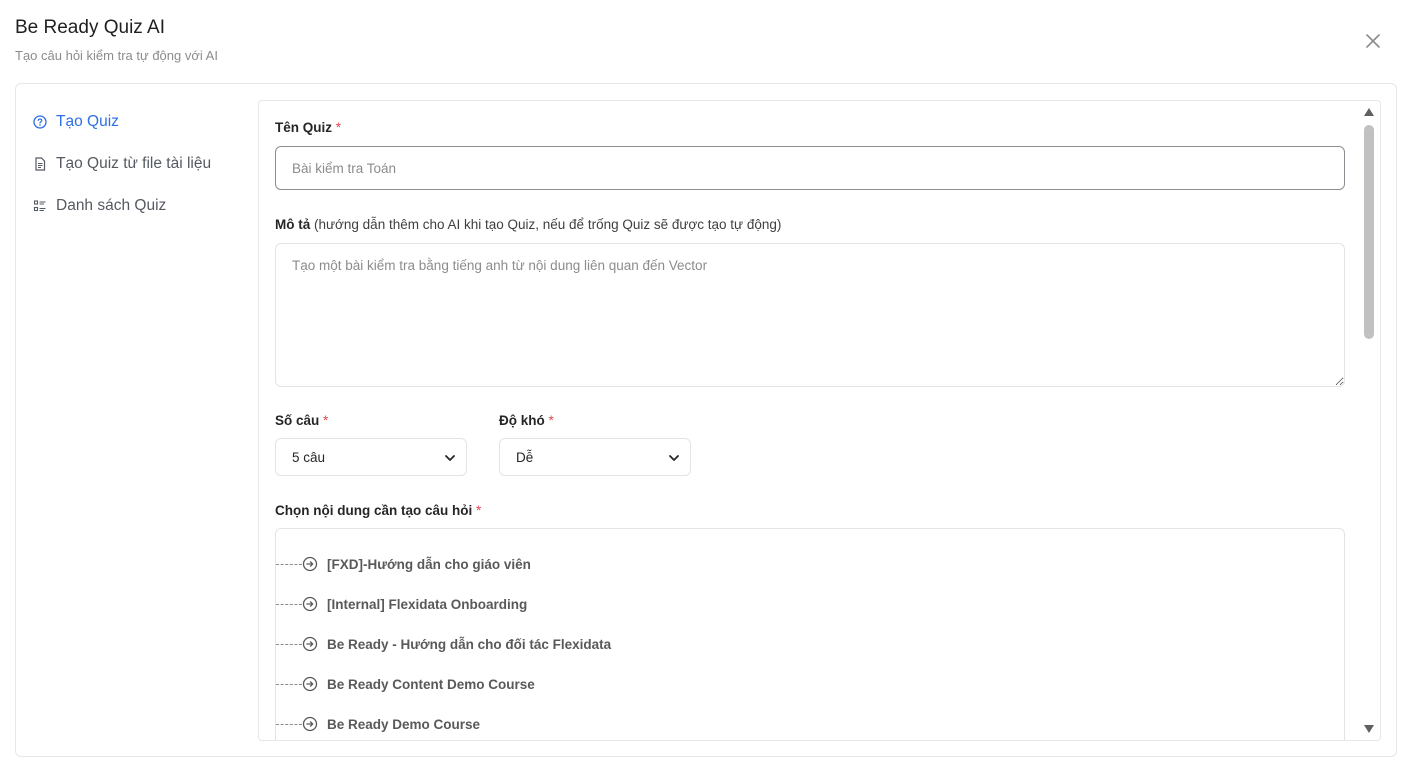 This screenshot has height=772, width=1409. I want to click on content-label-text: Chọn nội dung cần tạo câu hỏi, so click(374, 510).